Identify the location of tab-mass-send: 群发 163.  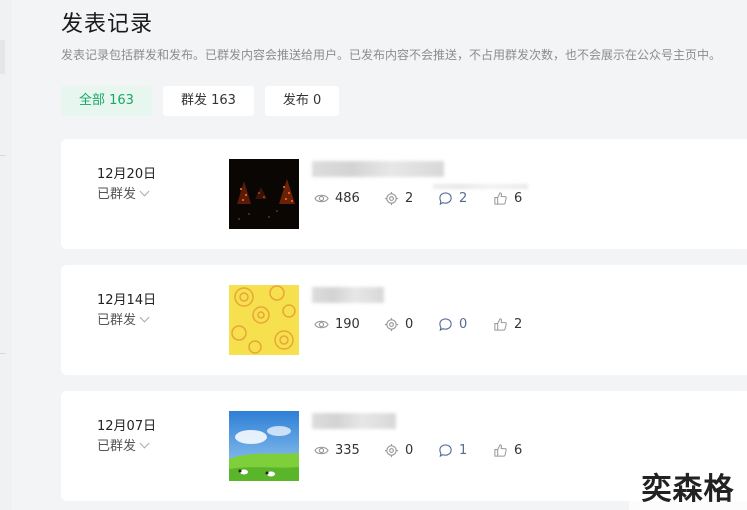
(208, 101).